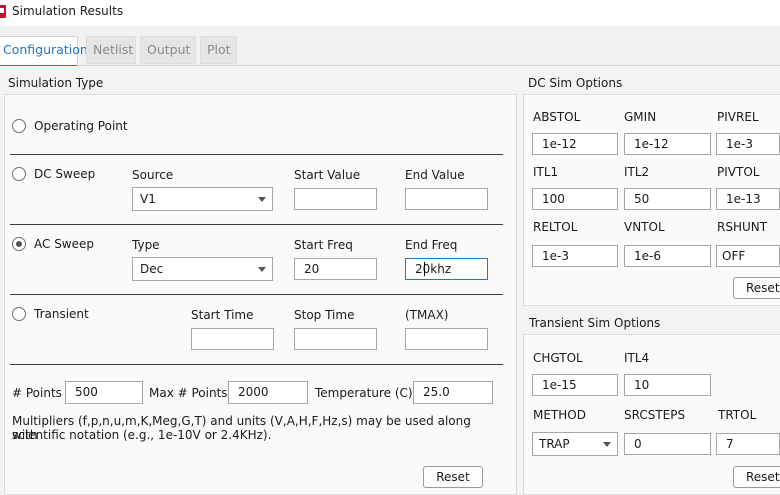  What do you see at coordinates (435, 175) in the screenshot?
I see `end-value-label: End Value` at bounding box center [435, 175].